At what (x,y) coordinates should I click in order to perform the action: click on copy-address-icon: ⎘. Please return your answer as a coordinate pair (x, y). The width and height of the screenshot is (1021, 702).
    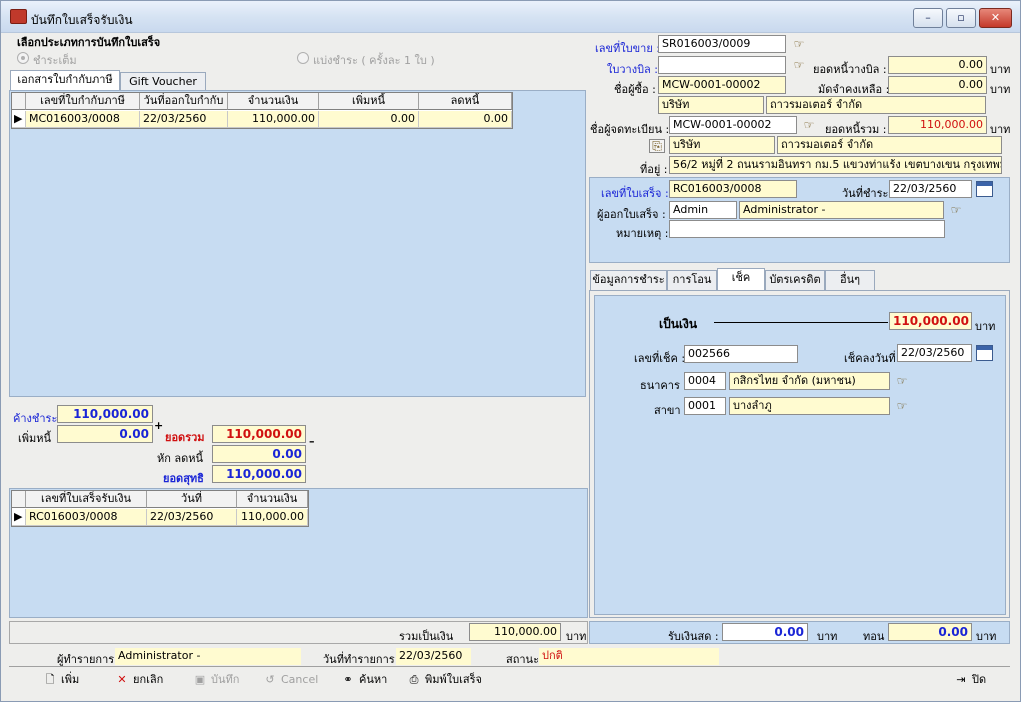
    Looking at the image, I should click on (657, 146).